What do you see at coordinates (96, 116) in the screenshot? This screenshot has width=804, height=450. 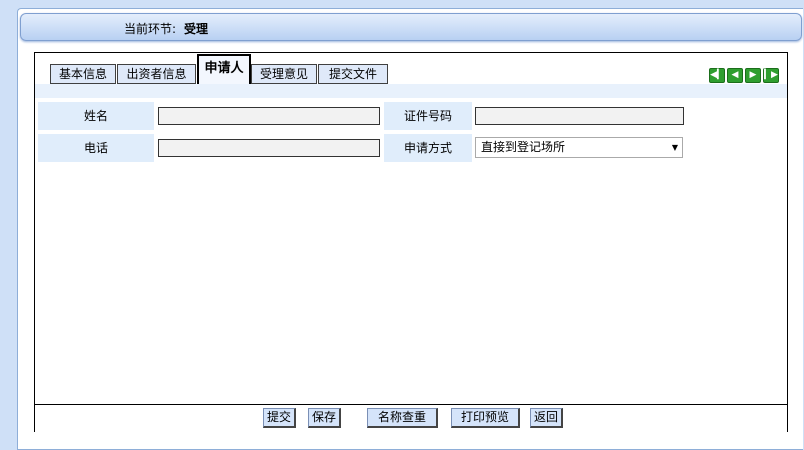 I see `name-label: 姓名` at bounding box center [96, 116].